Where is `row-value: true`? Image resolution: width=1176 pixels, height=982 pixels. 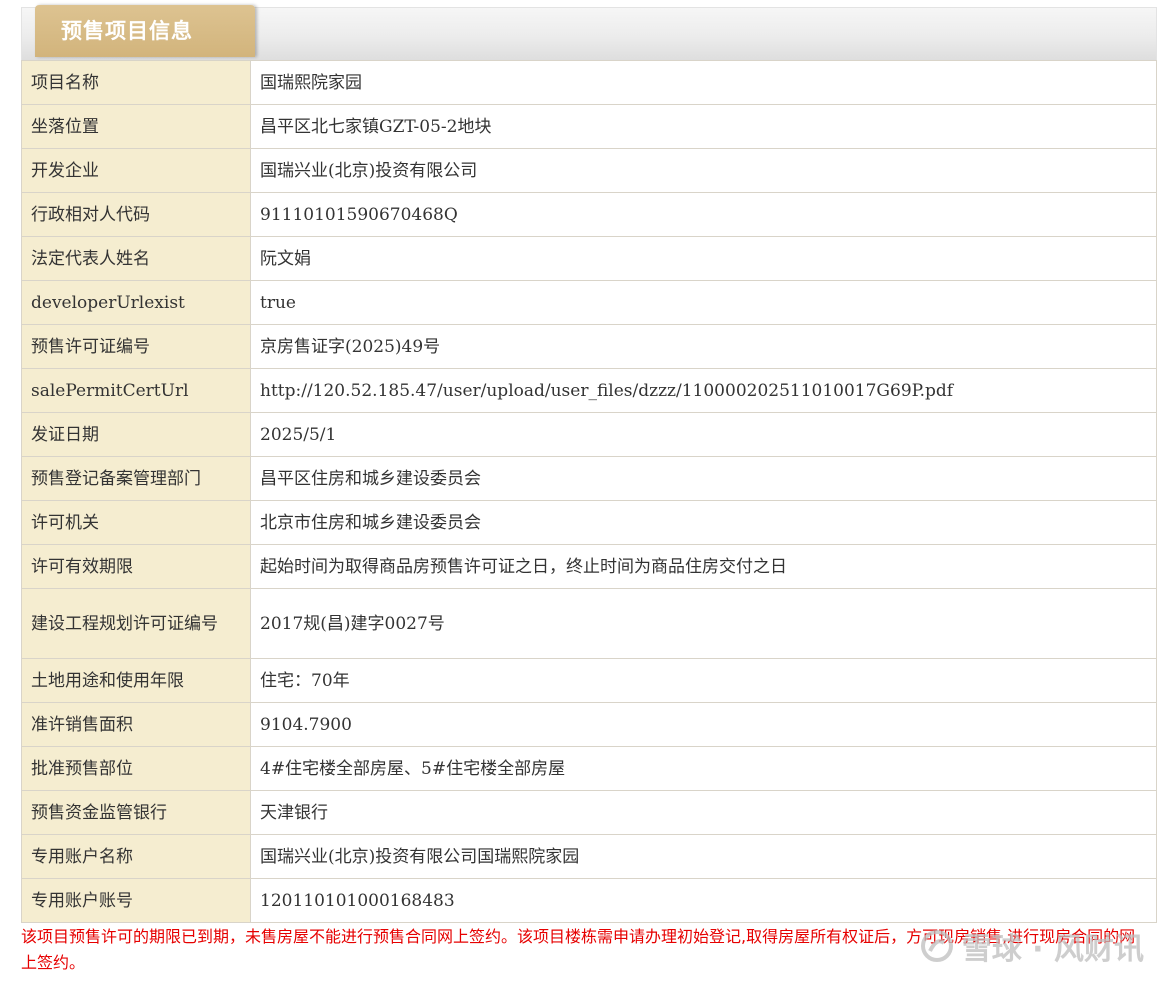 row-value: true is located at coordinates (703, 302).